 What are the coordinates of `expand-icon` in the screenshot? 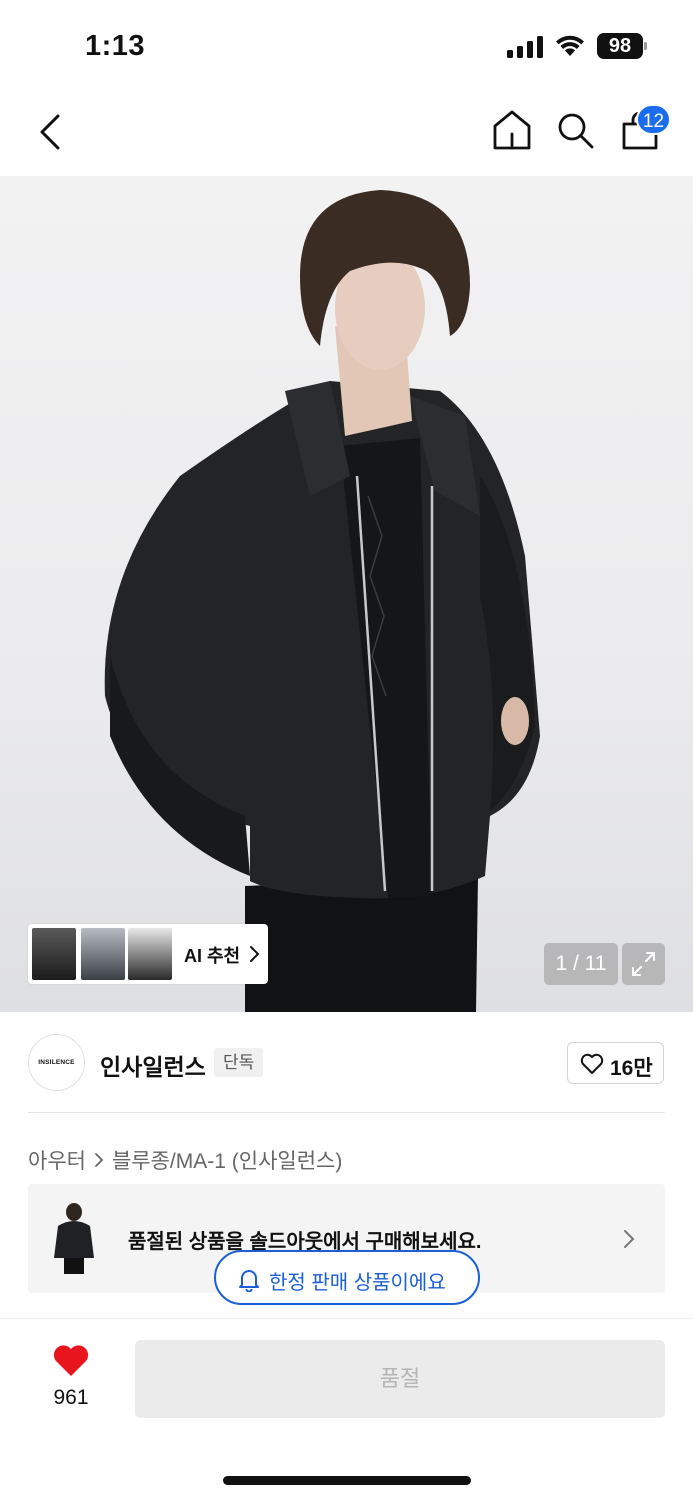 It's located at (643, 964).